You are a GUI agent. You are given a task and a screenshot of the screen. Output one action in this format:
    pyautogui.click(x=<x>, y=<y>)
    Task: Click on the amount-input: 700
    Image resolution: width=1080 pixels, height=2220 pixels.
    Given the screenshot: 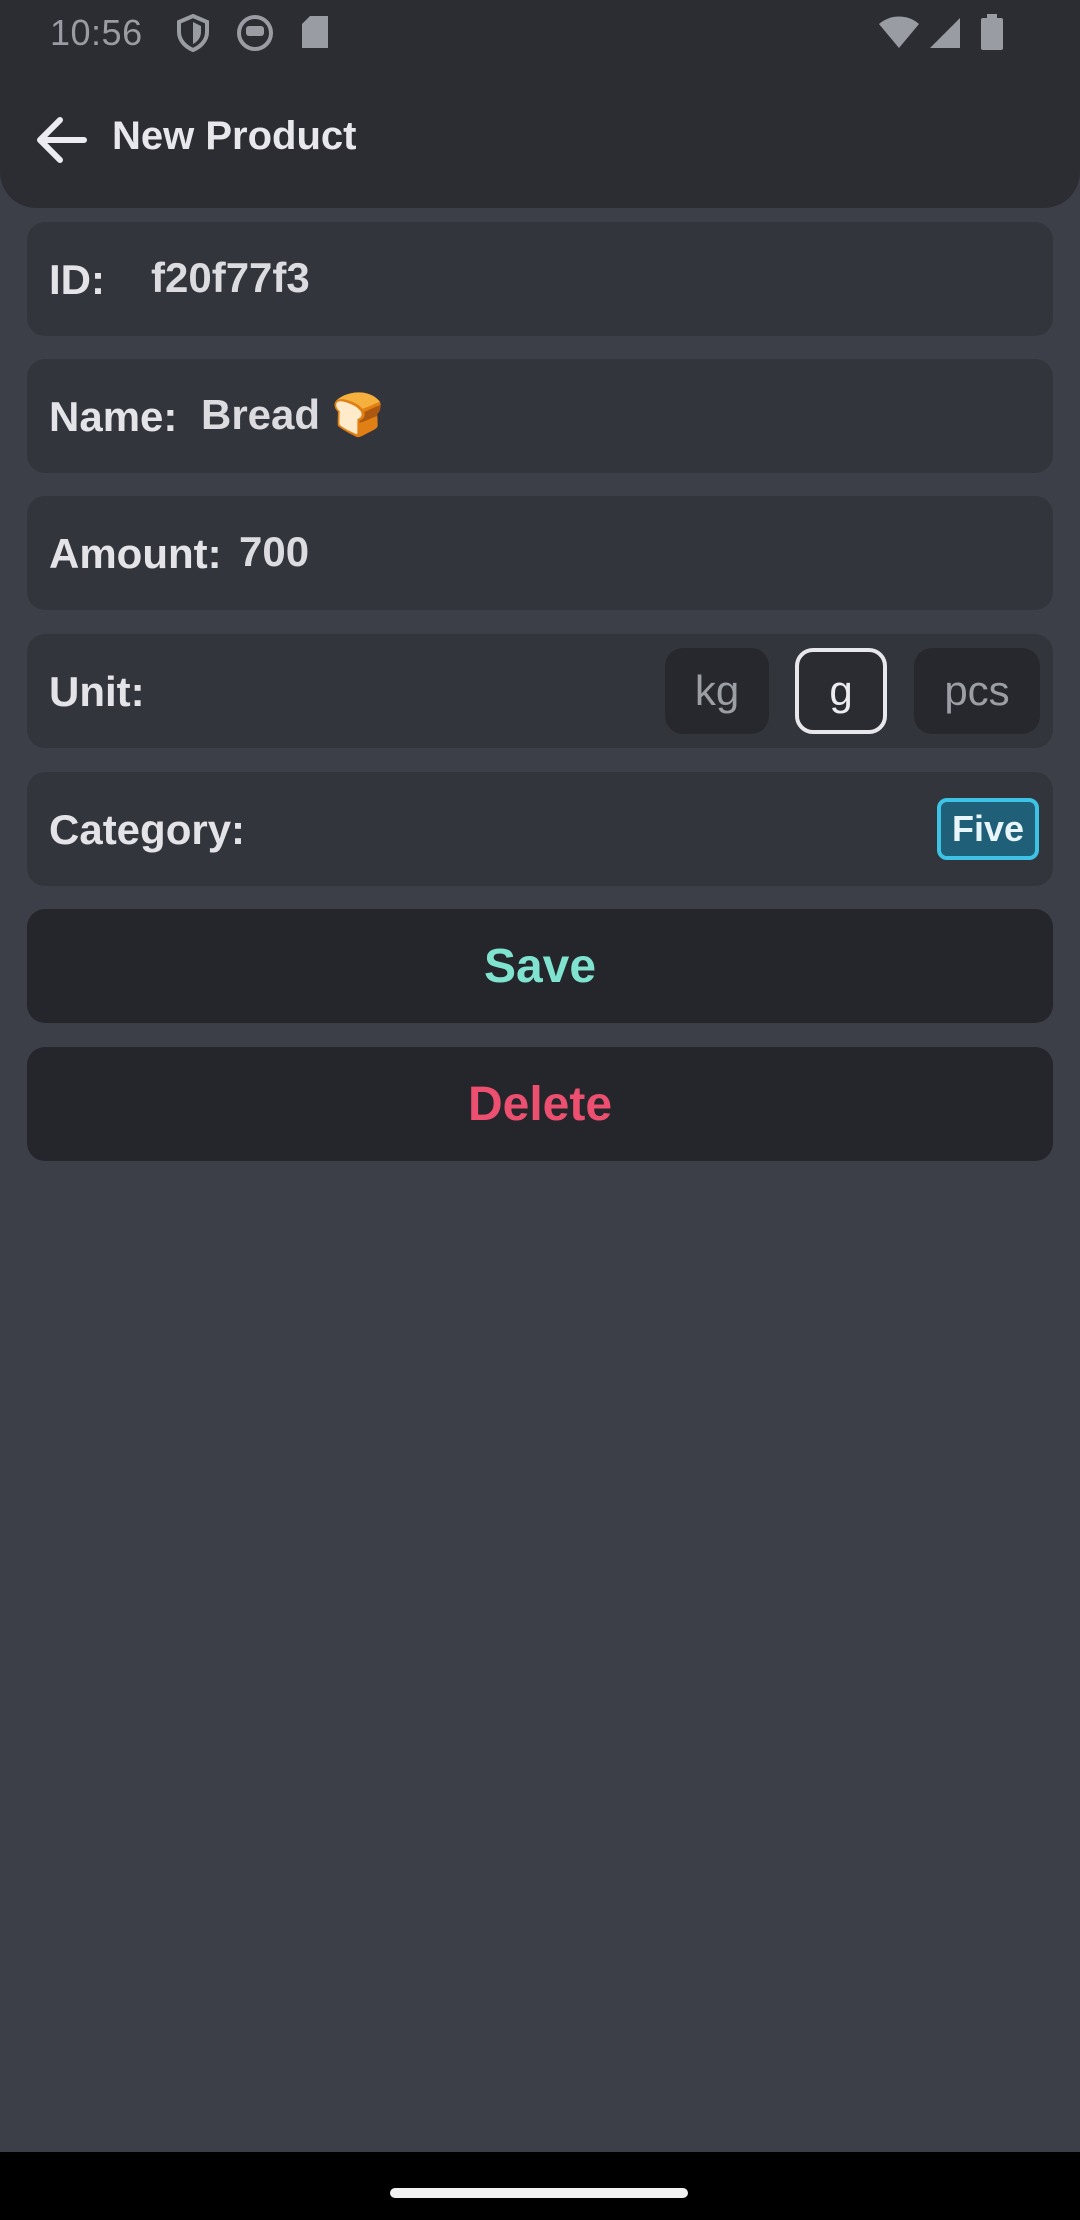 What is the action you would take?
    pyautogui.click(x=274, y=552)
    